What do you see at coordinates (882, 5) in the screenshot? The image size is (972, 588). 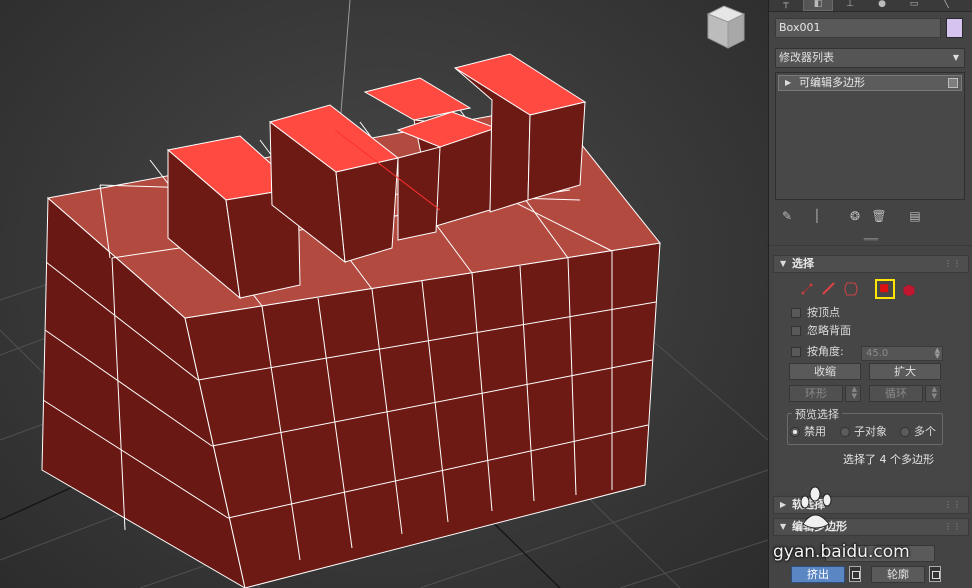 I see `motion-tab-icon: ●` at bounding box center [882, 5].